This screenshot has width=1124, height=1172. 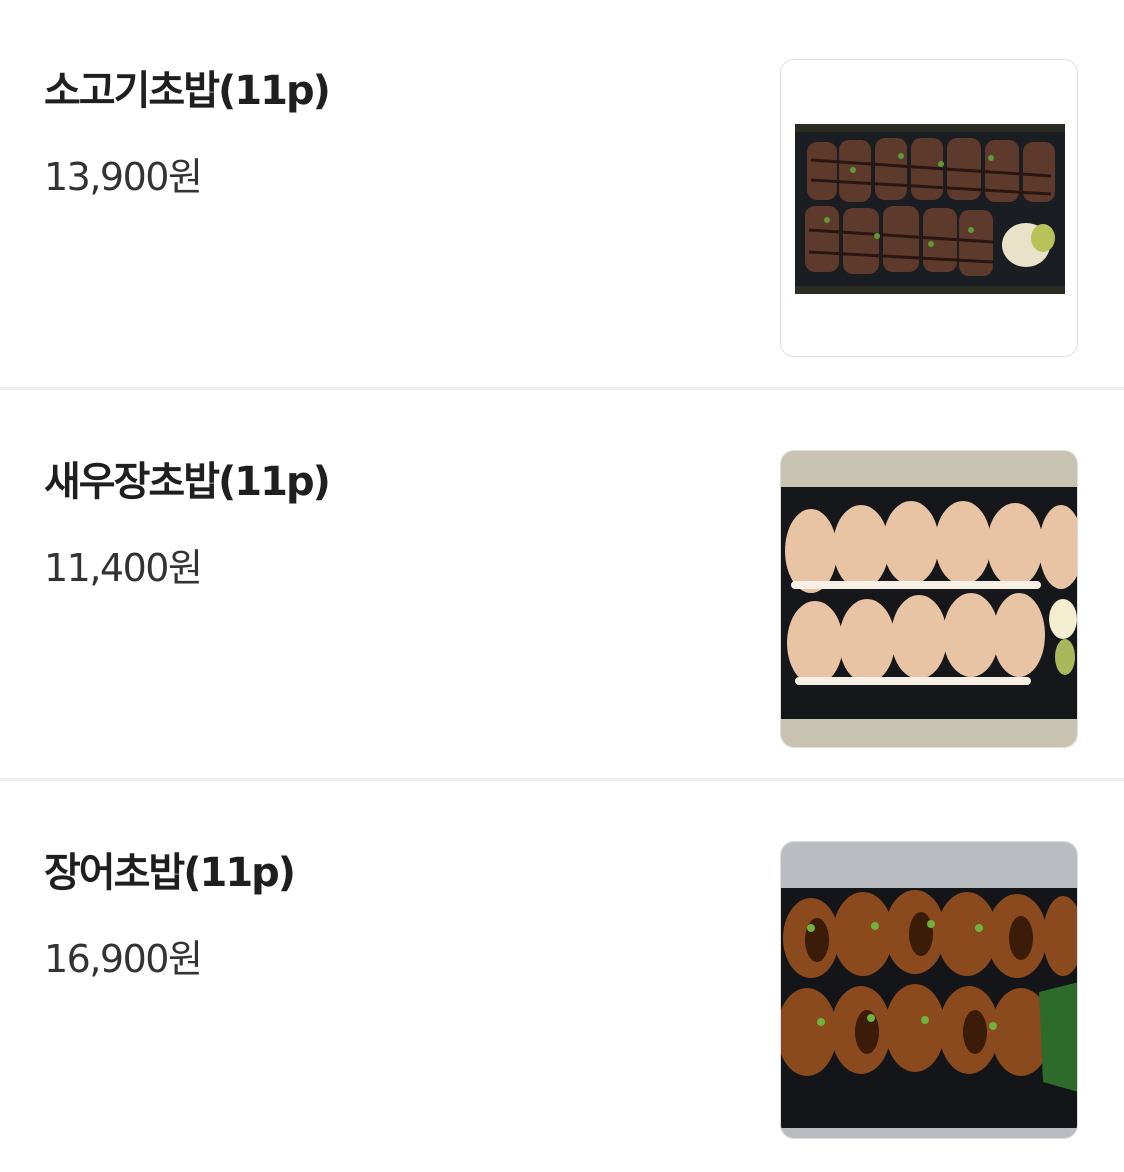 I want to click on beef-sushi-photo, so click(x=929, y=208).